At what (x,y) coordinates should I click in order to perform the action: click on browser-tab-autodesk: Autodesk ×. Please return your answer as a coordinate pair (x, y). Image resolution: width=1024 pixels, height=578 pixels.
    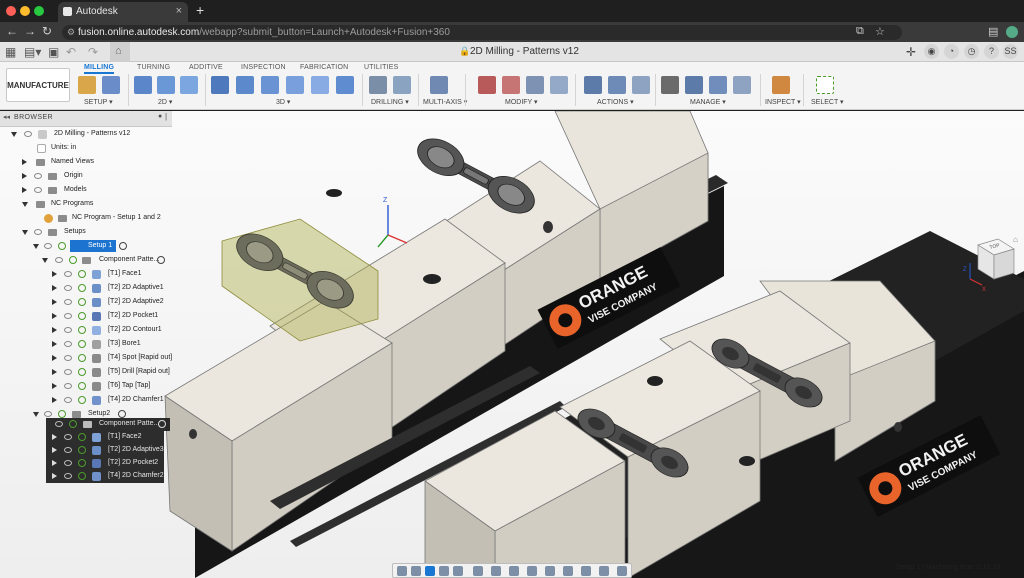
    Looking at the image, I should click on (123, 12).